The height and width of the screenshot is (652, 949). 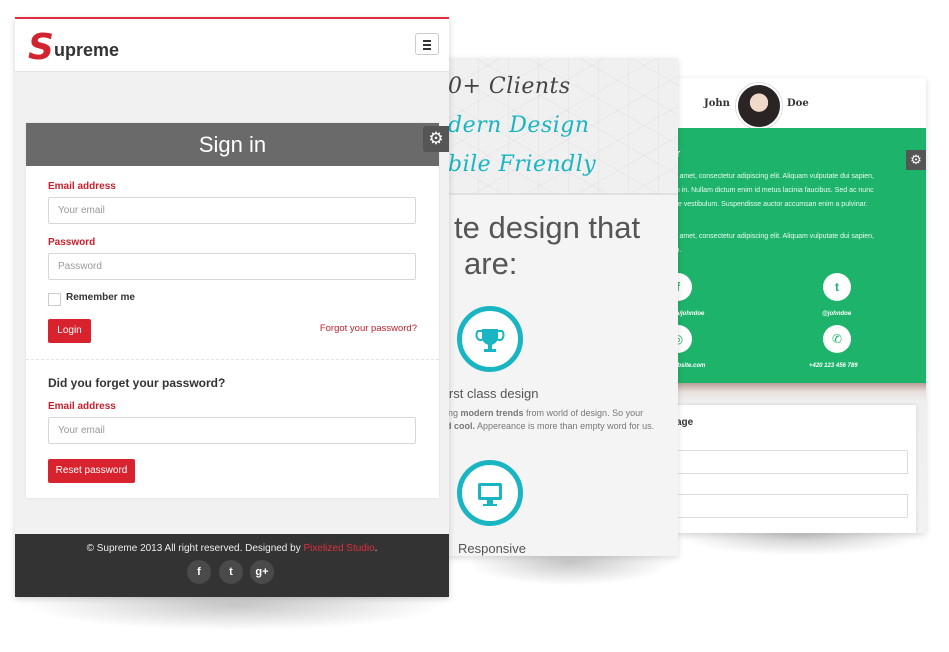 I want to click on signin-title: Sign in, so click(x=232, y=144).